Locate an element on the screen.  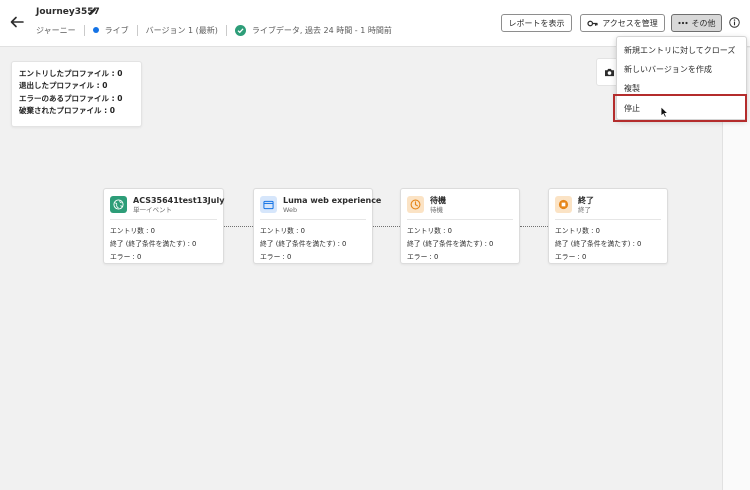
mouse-cursor-icon is located at coordinates (664, 112).